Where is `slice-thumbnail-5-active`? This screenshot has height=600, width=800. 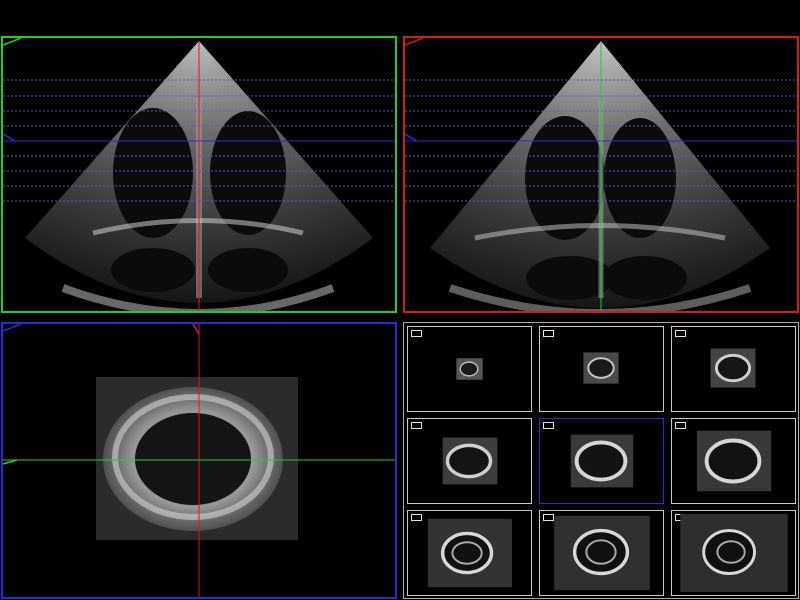
slice-thumbnail-5-active is located at coordinates (601, 461).